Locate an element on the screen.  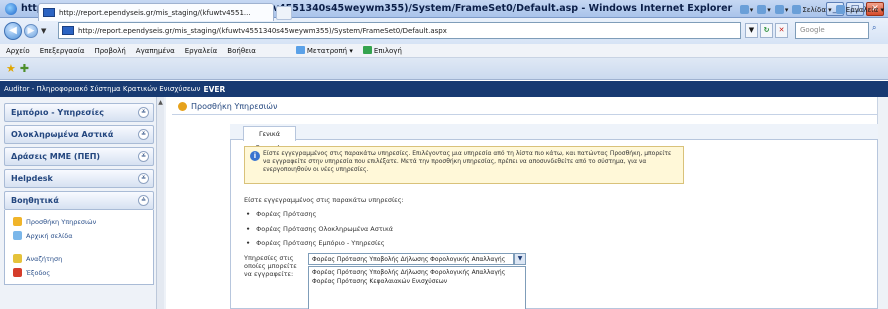
refresh-button: ↻ is located at coordinates (766, 30).